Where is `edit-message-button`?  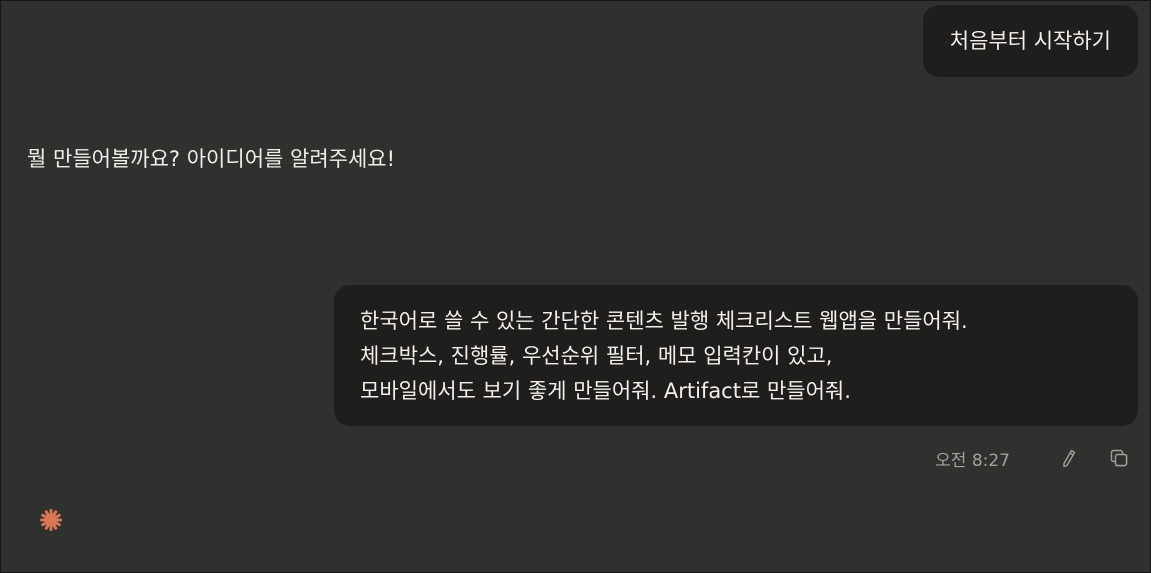 edit-message-button is located at coordinates (1069, 458).